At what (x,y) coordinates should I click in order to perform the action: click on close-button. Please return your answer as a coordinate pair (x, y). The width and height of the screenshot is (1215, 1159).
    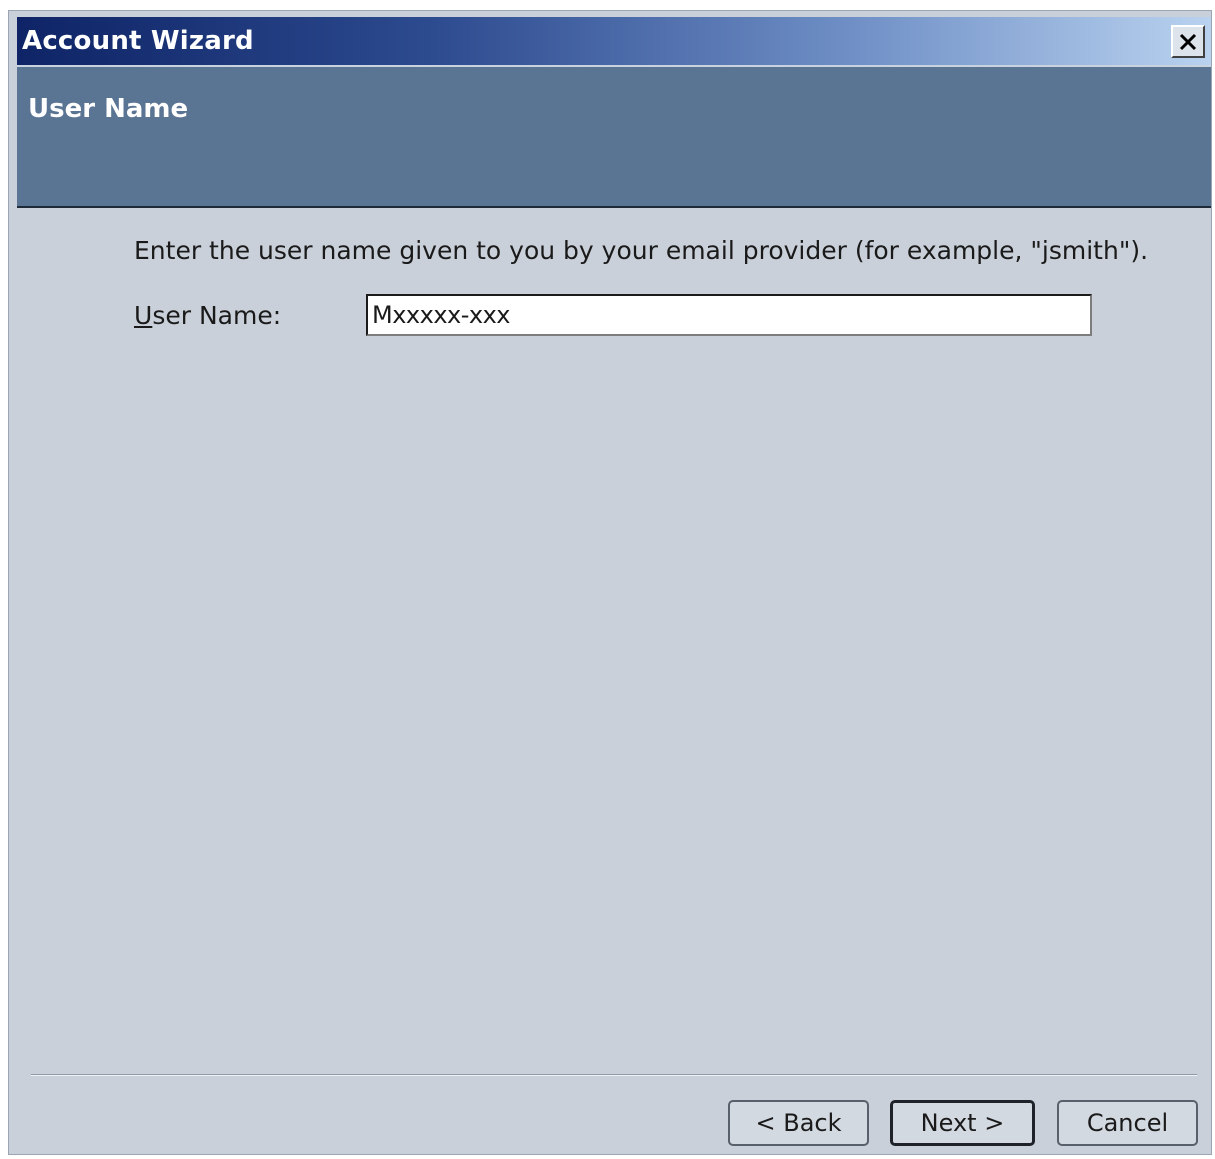
    Looking at the image, I should click on (1188, 41).